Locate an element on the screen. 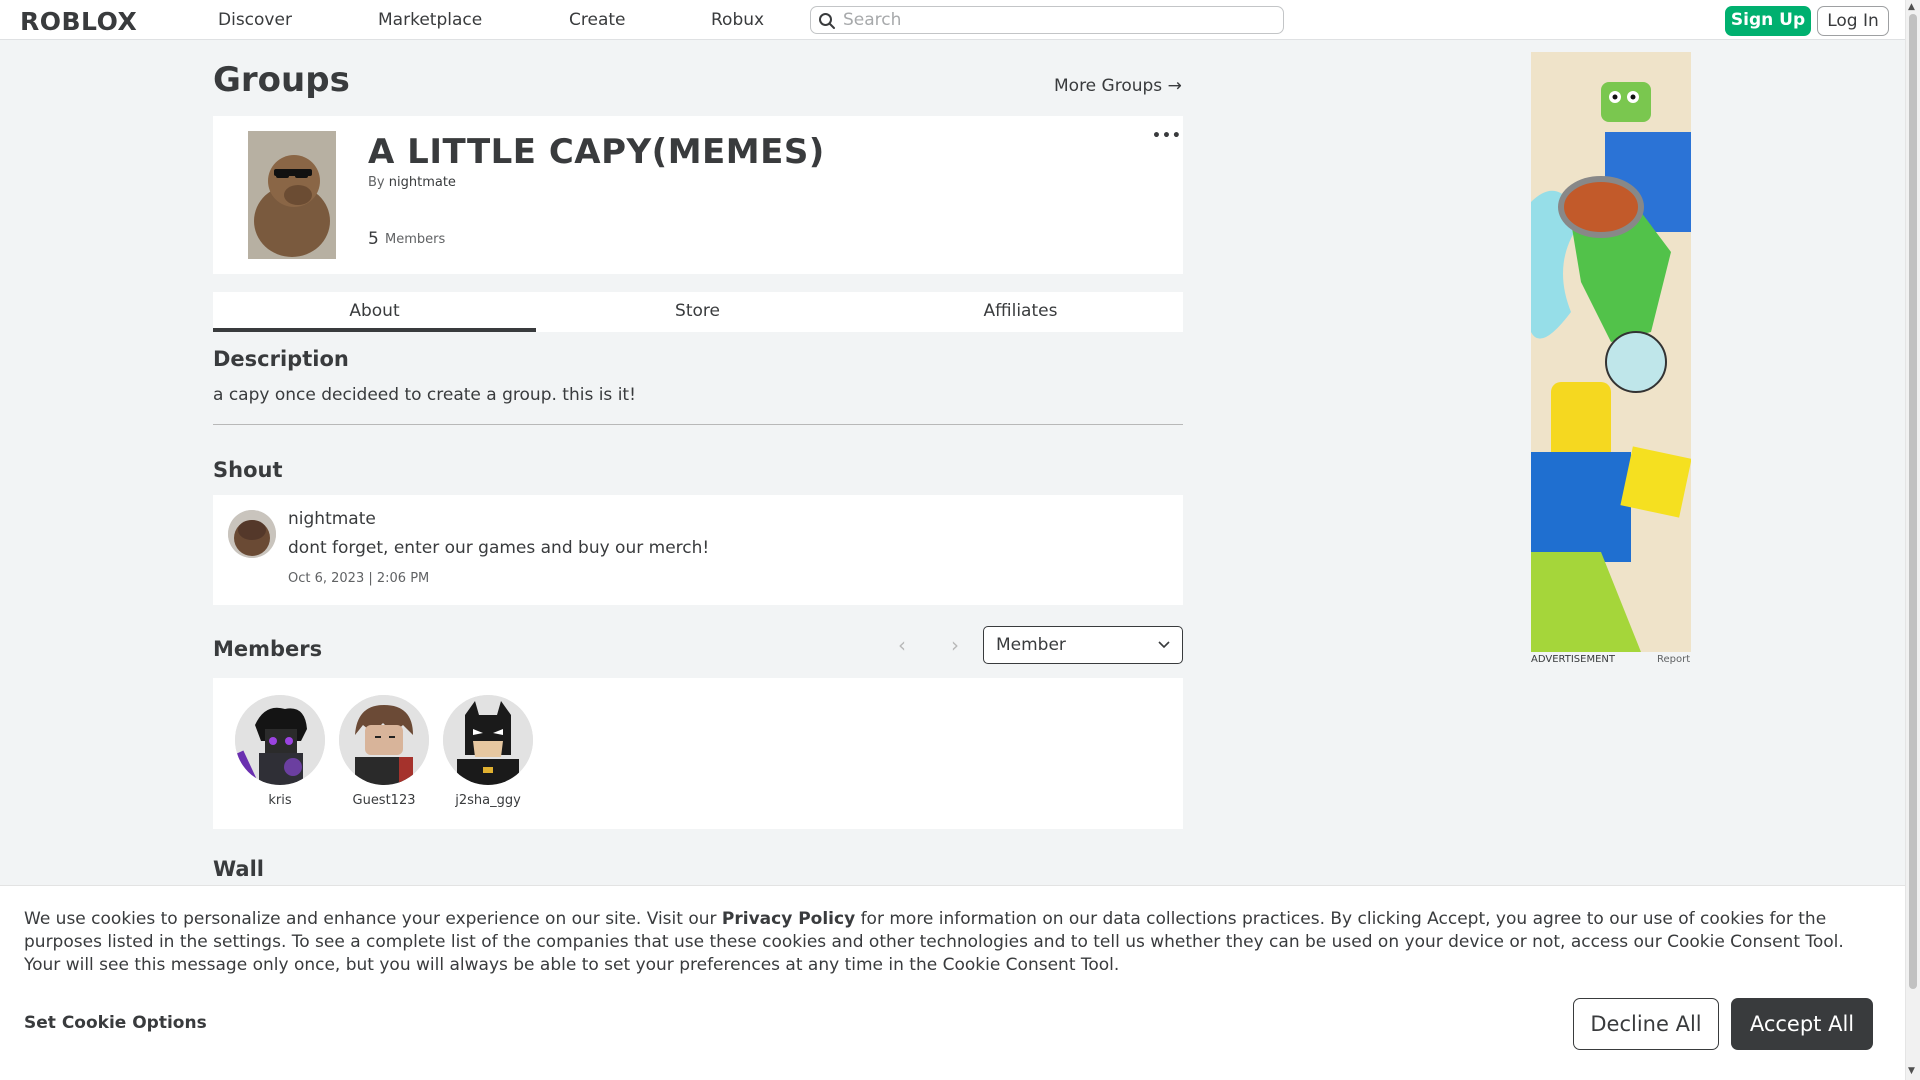 The width and height of the screenshot is (1920, 1080). signup-button: Sign Up is located at coordinates (1768, 21).